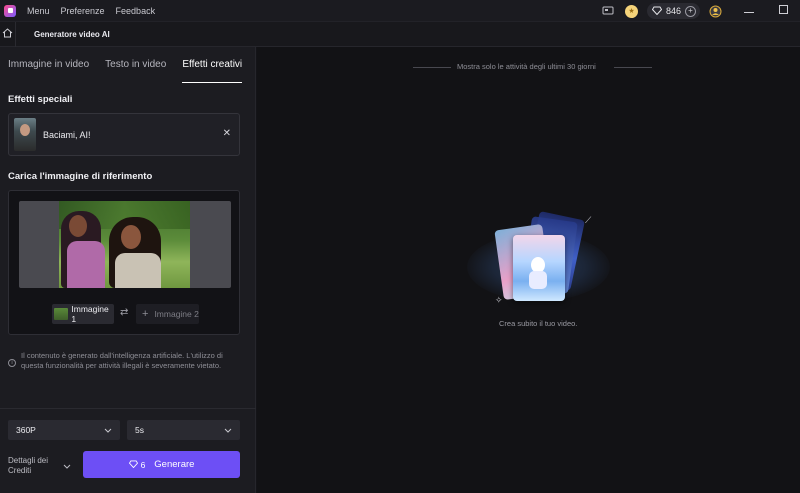 The width and height of the screenshot is (800, 493). I want to click on generate-button: 6 Generare, so click(161, 464).